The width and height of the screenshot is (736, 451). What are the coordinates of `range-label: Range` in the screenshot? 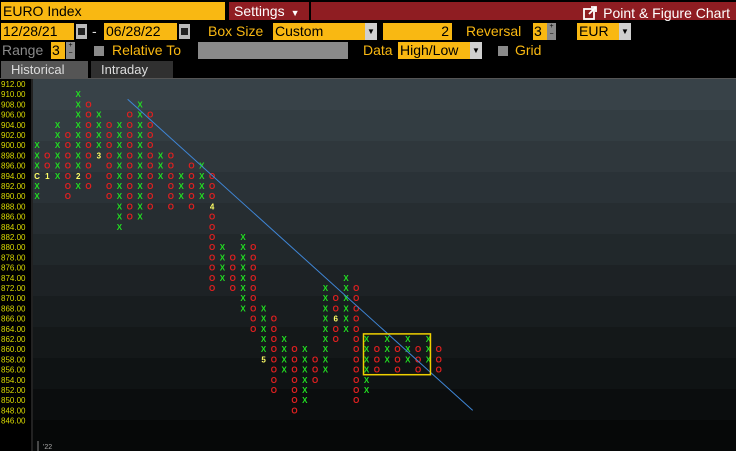 It's located at (23, 50).